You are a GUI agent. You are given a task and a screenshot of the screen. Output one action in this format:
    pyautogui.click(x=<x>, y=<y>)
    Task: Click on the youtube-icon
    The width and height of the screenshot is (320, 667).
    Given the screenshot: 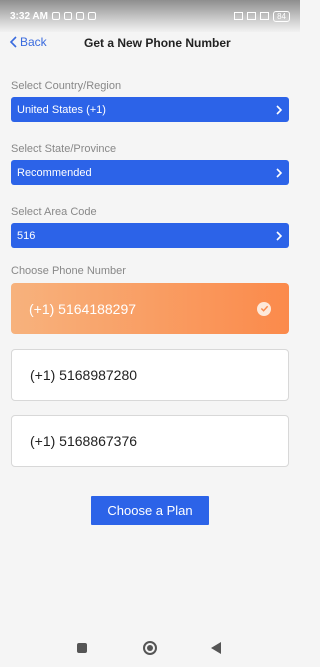 What is the action you would take?
    pyautogui.click(x=67, y=16)
    